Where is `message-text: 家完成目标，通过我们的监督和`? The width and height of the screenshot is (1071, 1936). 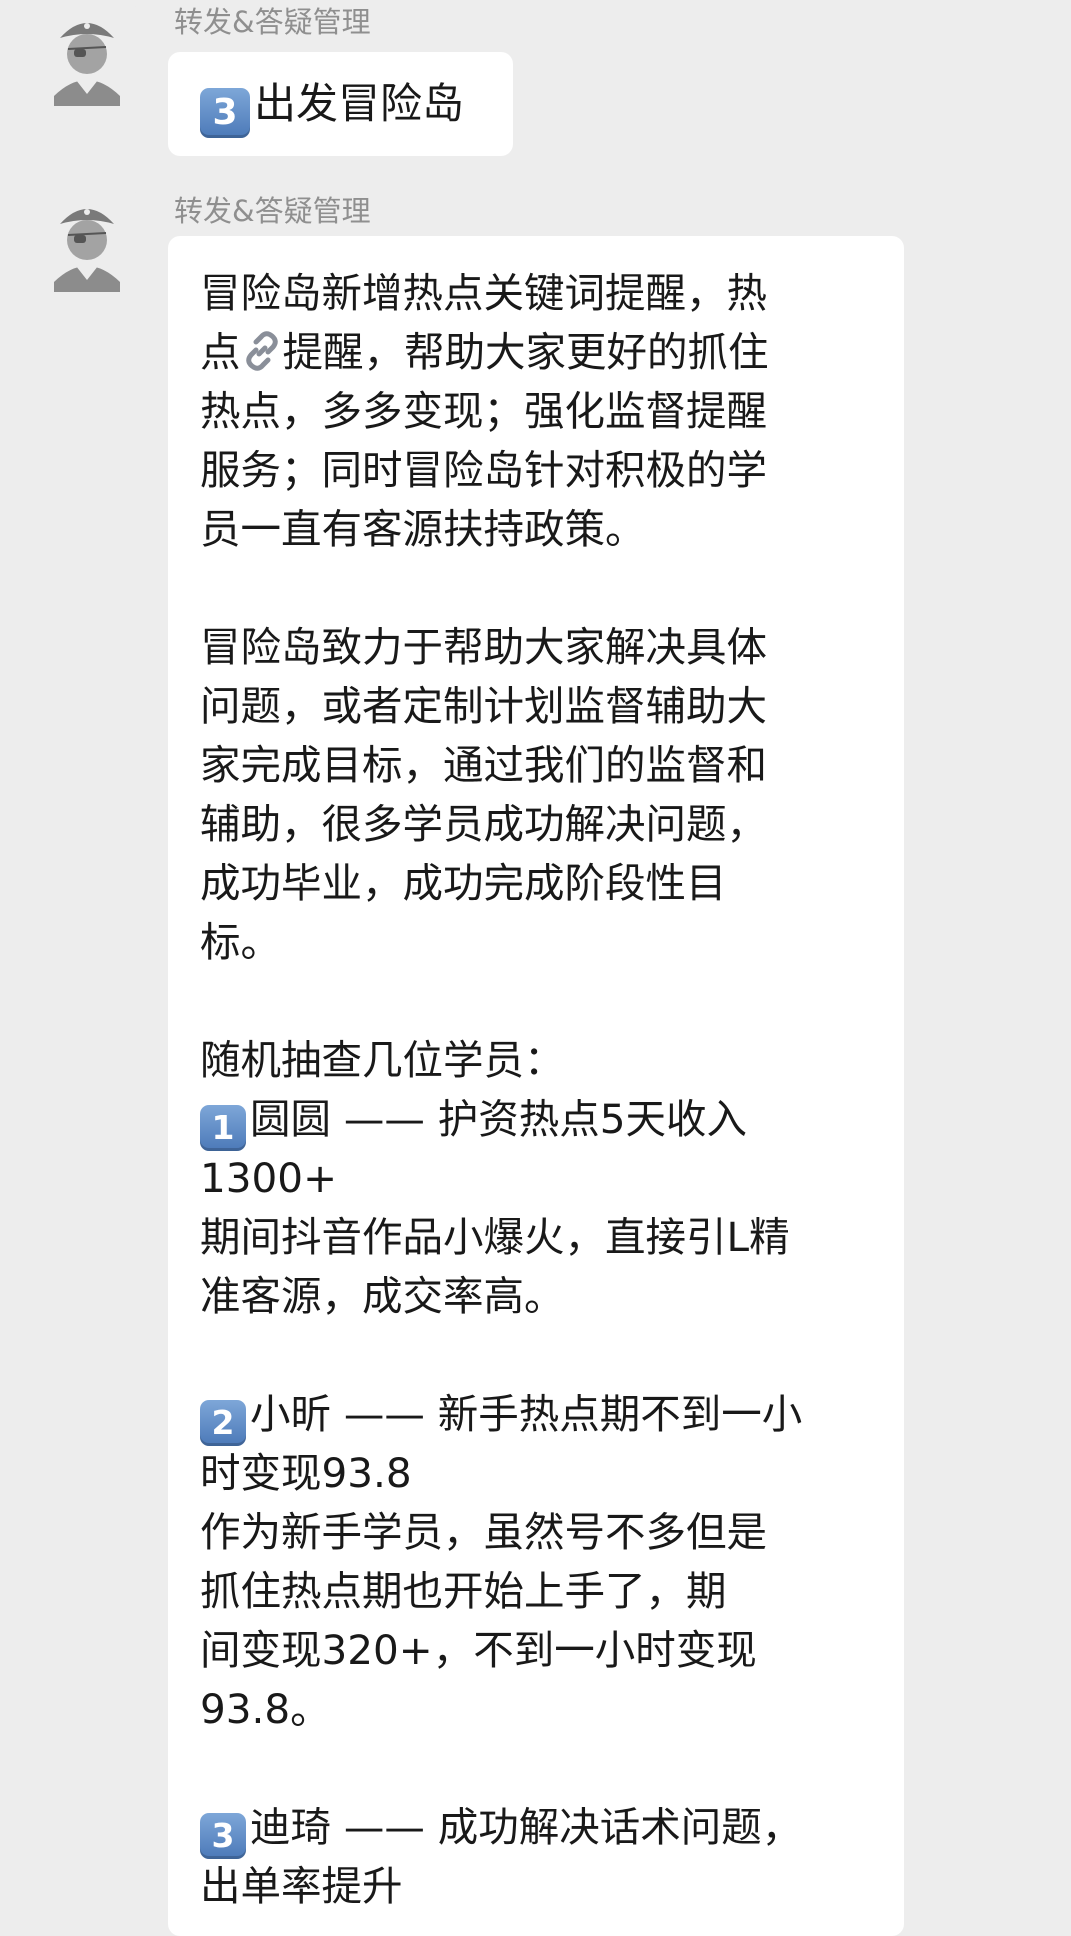
message-text: 家完成目标，通过我们的监督和 is located at coordinates (483, 765).